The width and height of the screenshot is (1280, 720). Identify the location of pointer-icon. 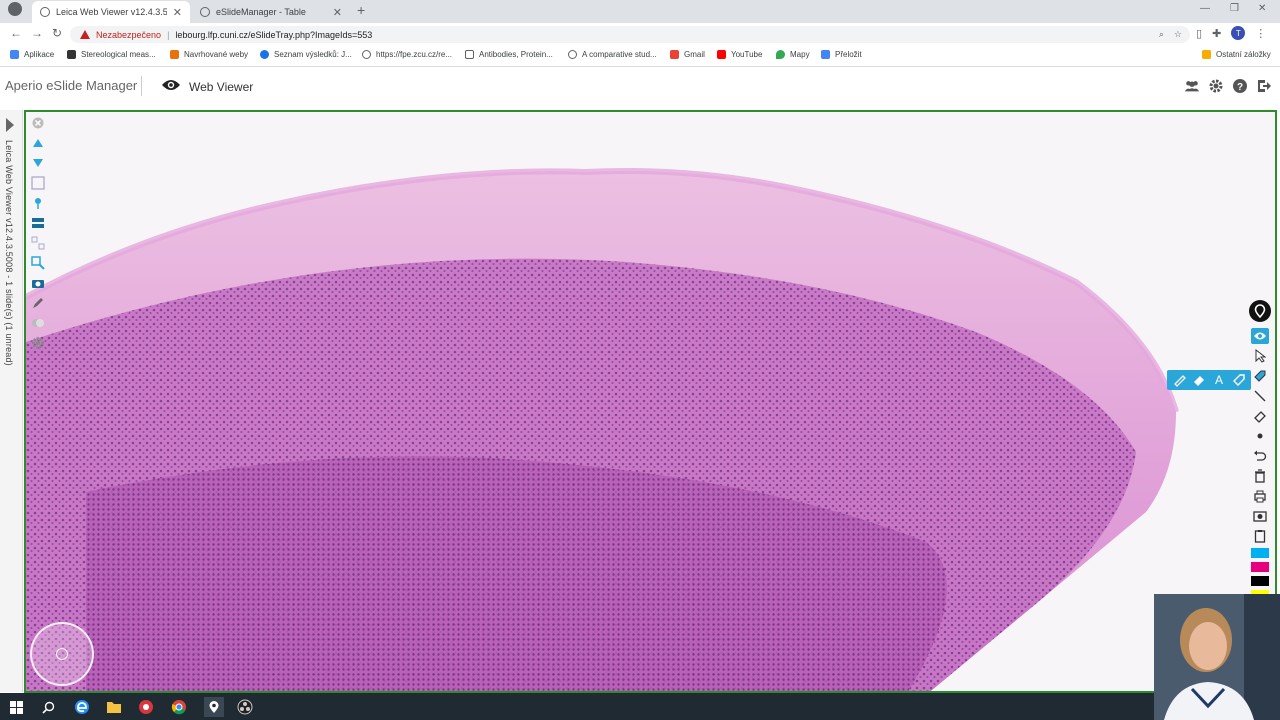
(1260, 356).